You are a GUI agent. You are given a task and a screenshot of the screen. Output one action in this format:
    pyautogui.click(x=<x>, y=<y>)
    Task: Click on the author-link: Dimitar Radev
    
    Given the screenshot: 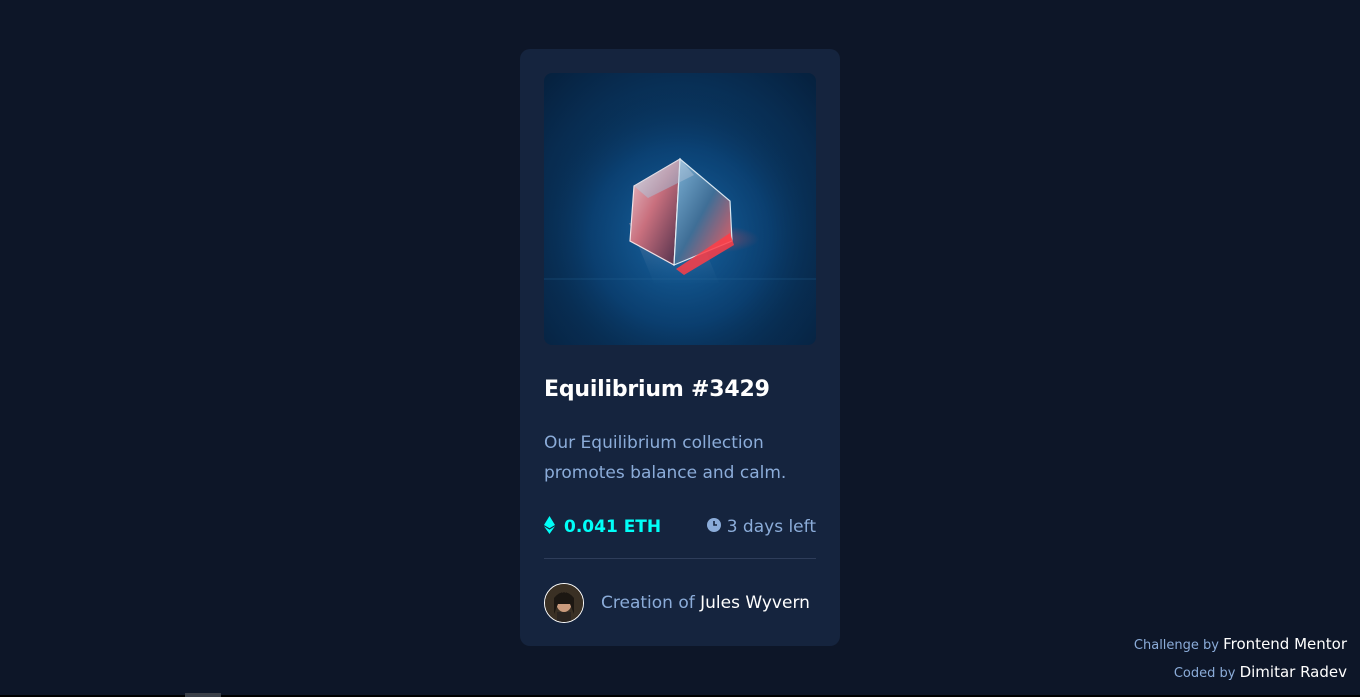 What is the action you would take?
    pyautogui.click(x=1293, y=672)
    